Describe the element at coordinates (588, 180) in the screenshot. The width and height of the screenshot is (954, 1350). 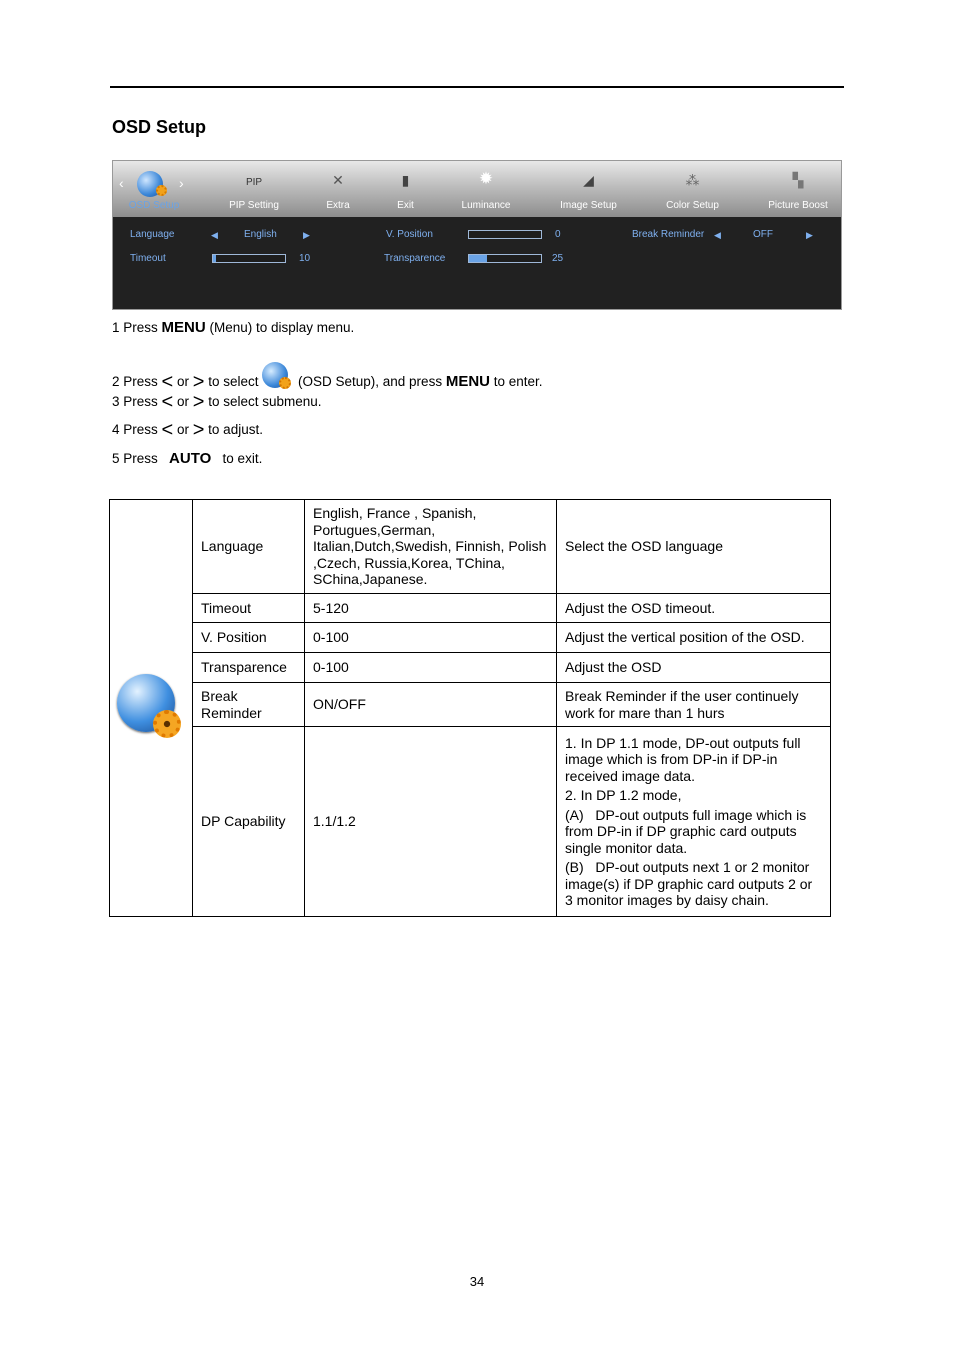
I see `image-setup-icon: ◢` at that location.